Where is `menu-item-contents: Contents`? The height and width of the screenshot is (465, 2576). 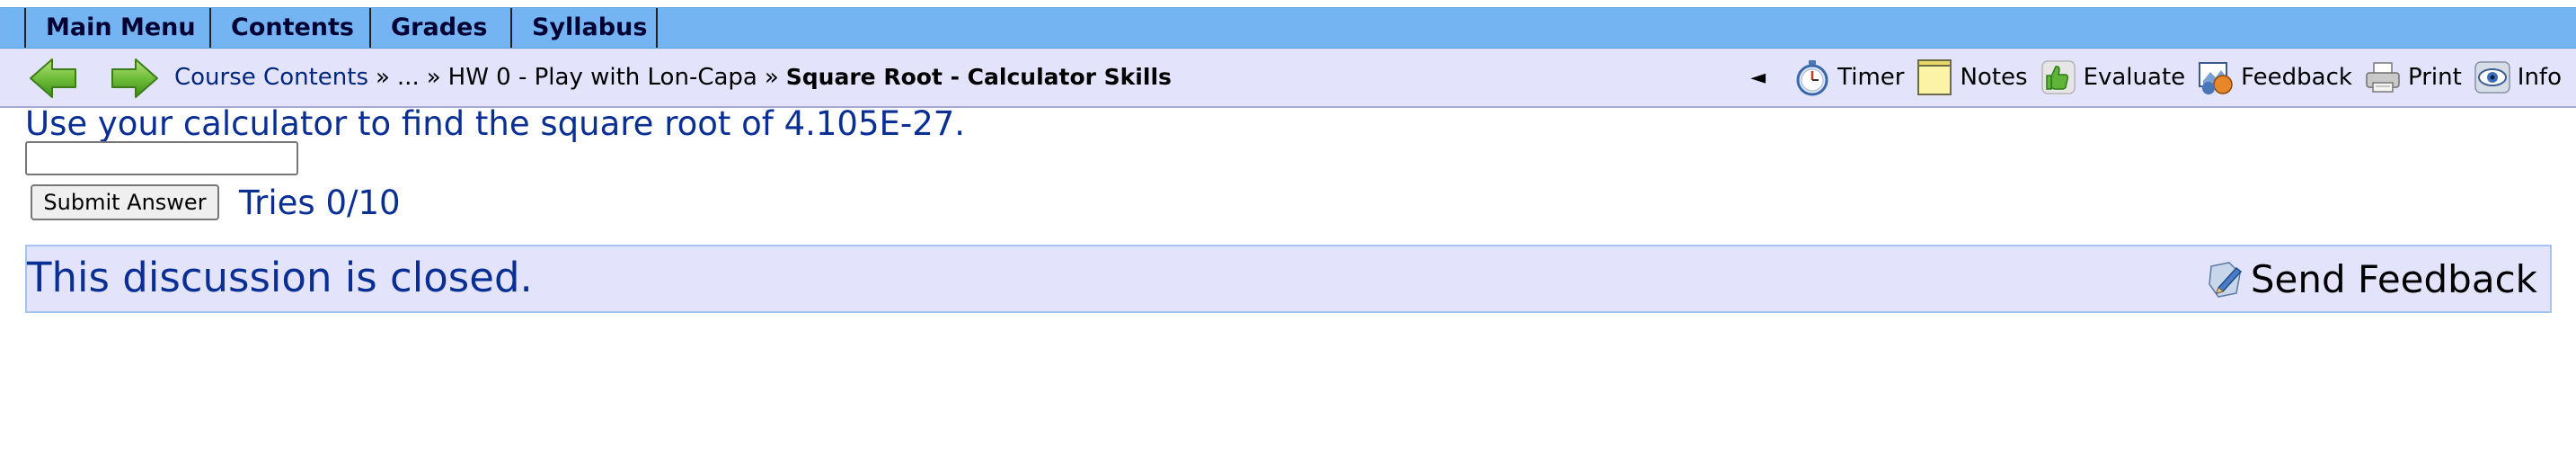 menu-item-contents: Contents is located at coordinates (291, 28).